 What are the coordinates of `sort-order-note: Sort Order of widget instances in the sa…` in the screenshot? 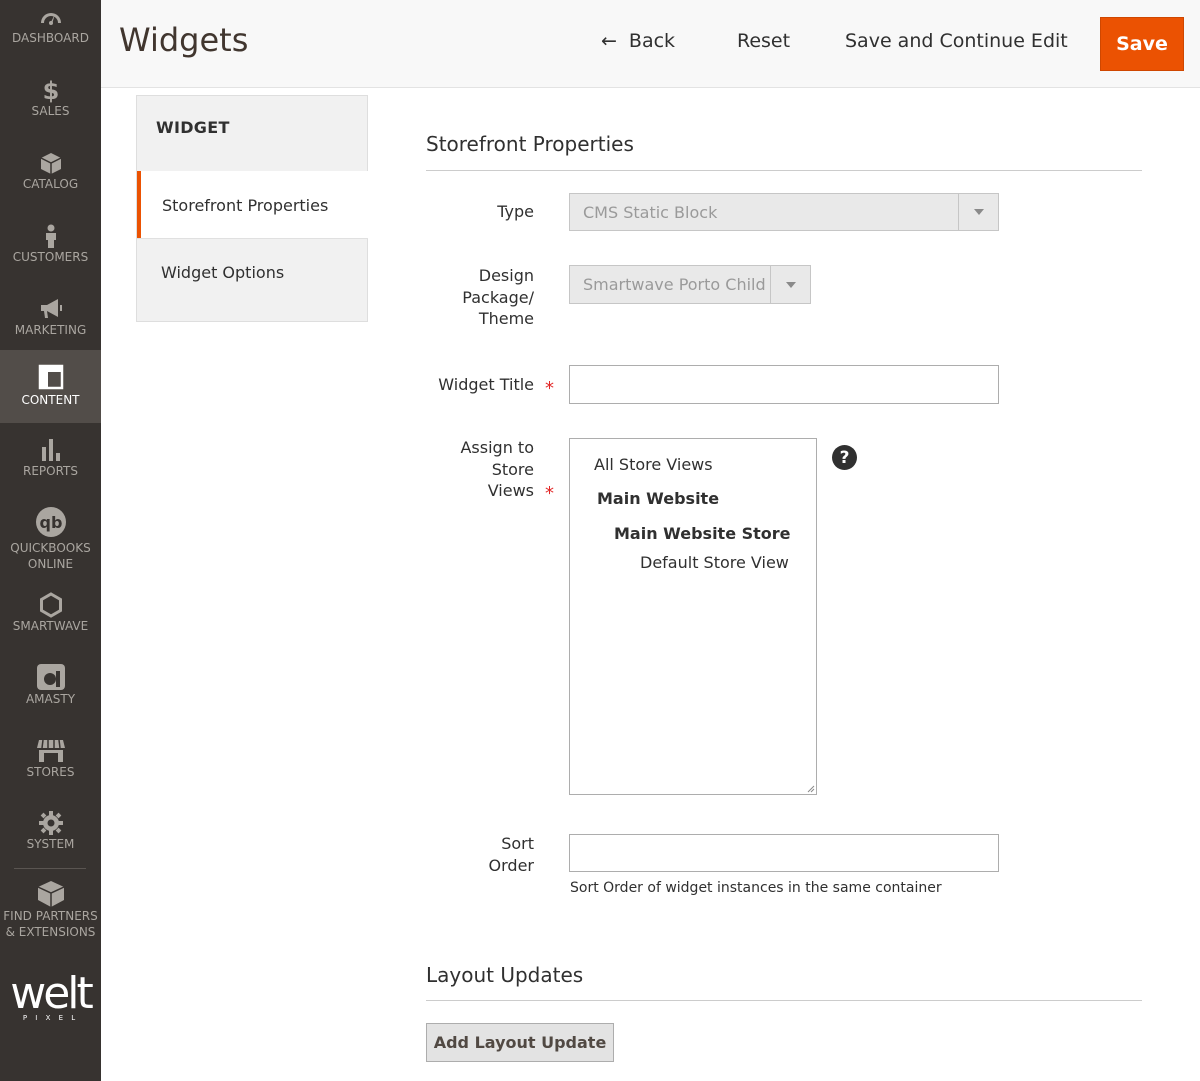 It's located at (756, 888).